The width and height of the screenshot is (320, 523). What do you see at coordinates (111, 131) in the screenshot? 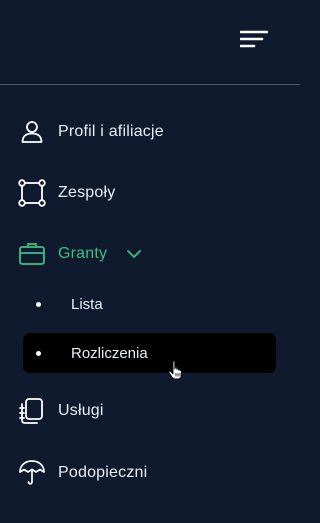
I see `sidebar-item-label: Profil i afiliacje` at bounding box center [111, 131].